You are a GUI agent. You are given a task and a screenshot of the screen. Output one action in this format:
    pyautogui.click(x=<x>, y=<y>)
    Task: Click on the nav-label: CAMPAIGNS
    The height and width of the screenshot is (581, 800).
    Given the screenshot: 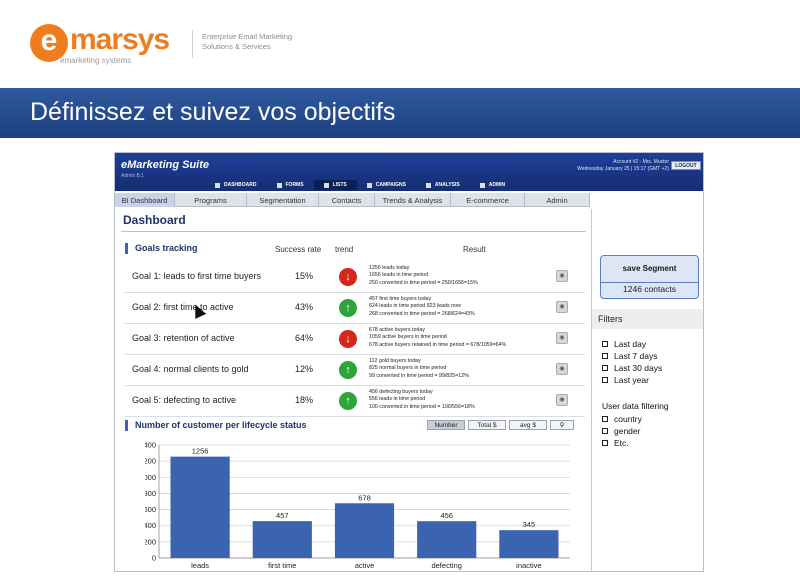 What is the action you would take?
    pyautogui.click(x=390, y=185)
    